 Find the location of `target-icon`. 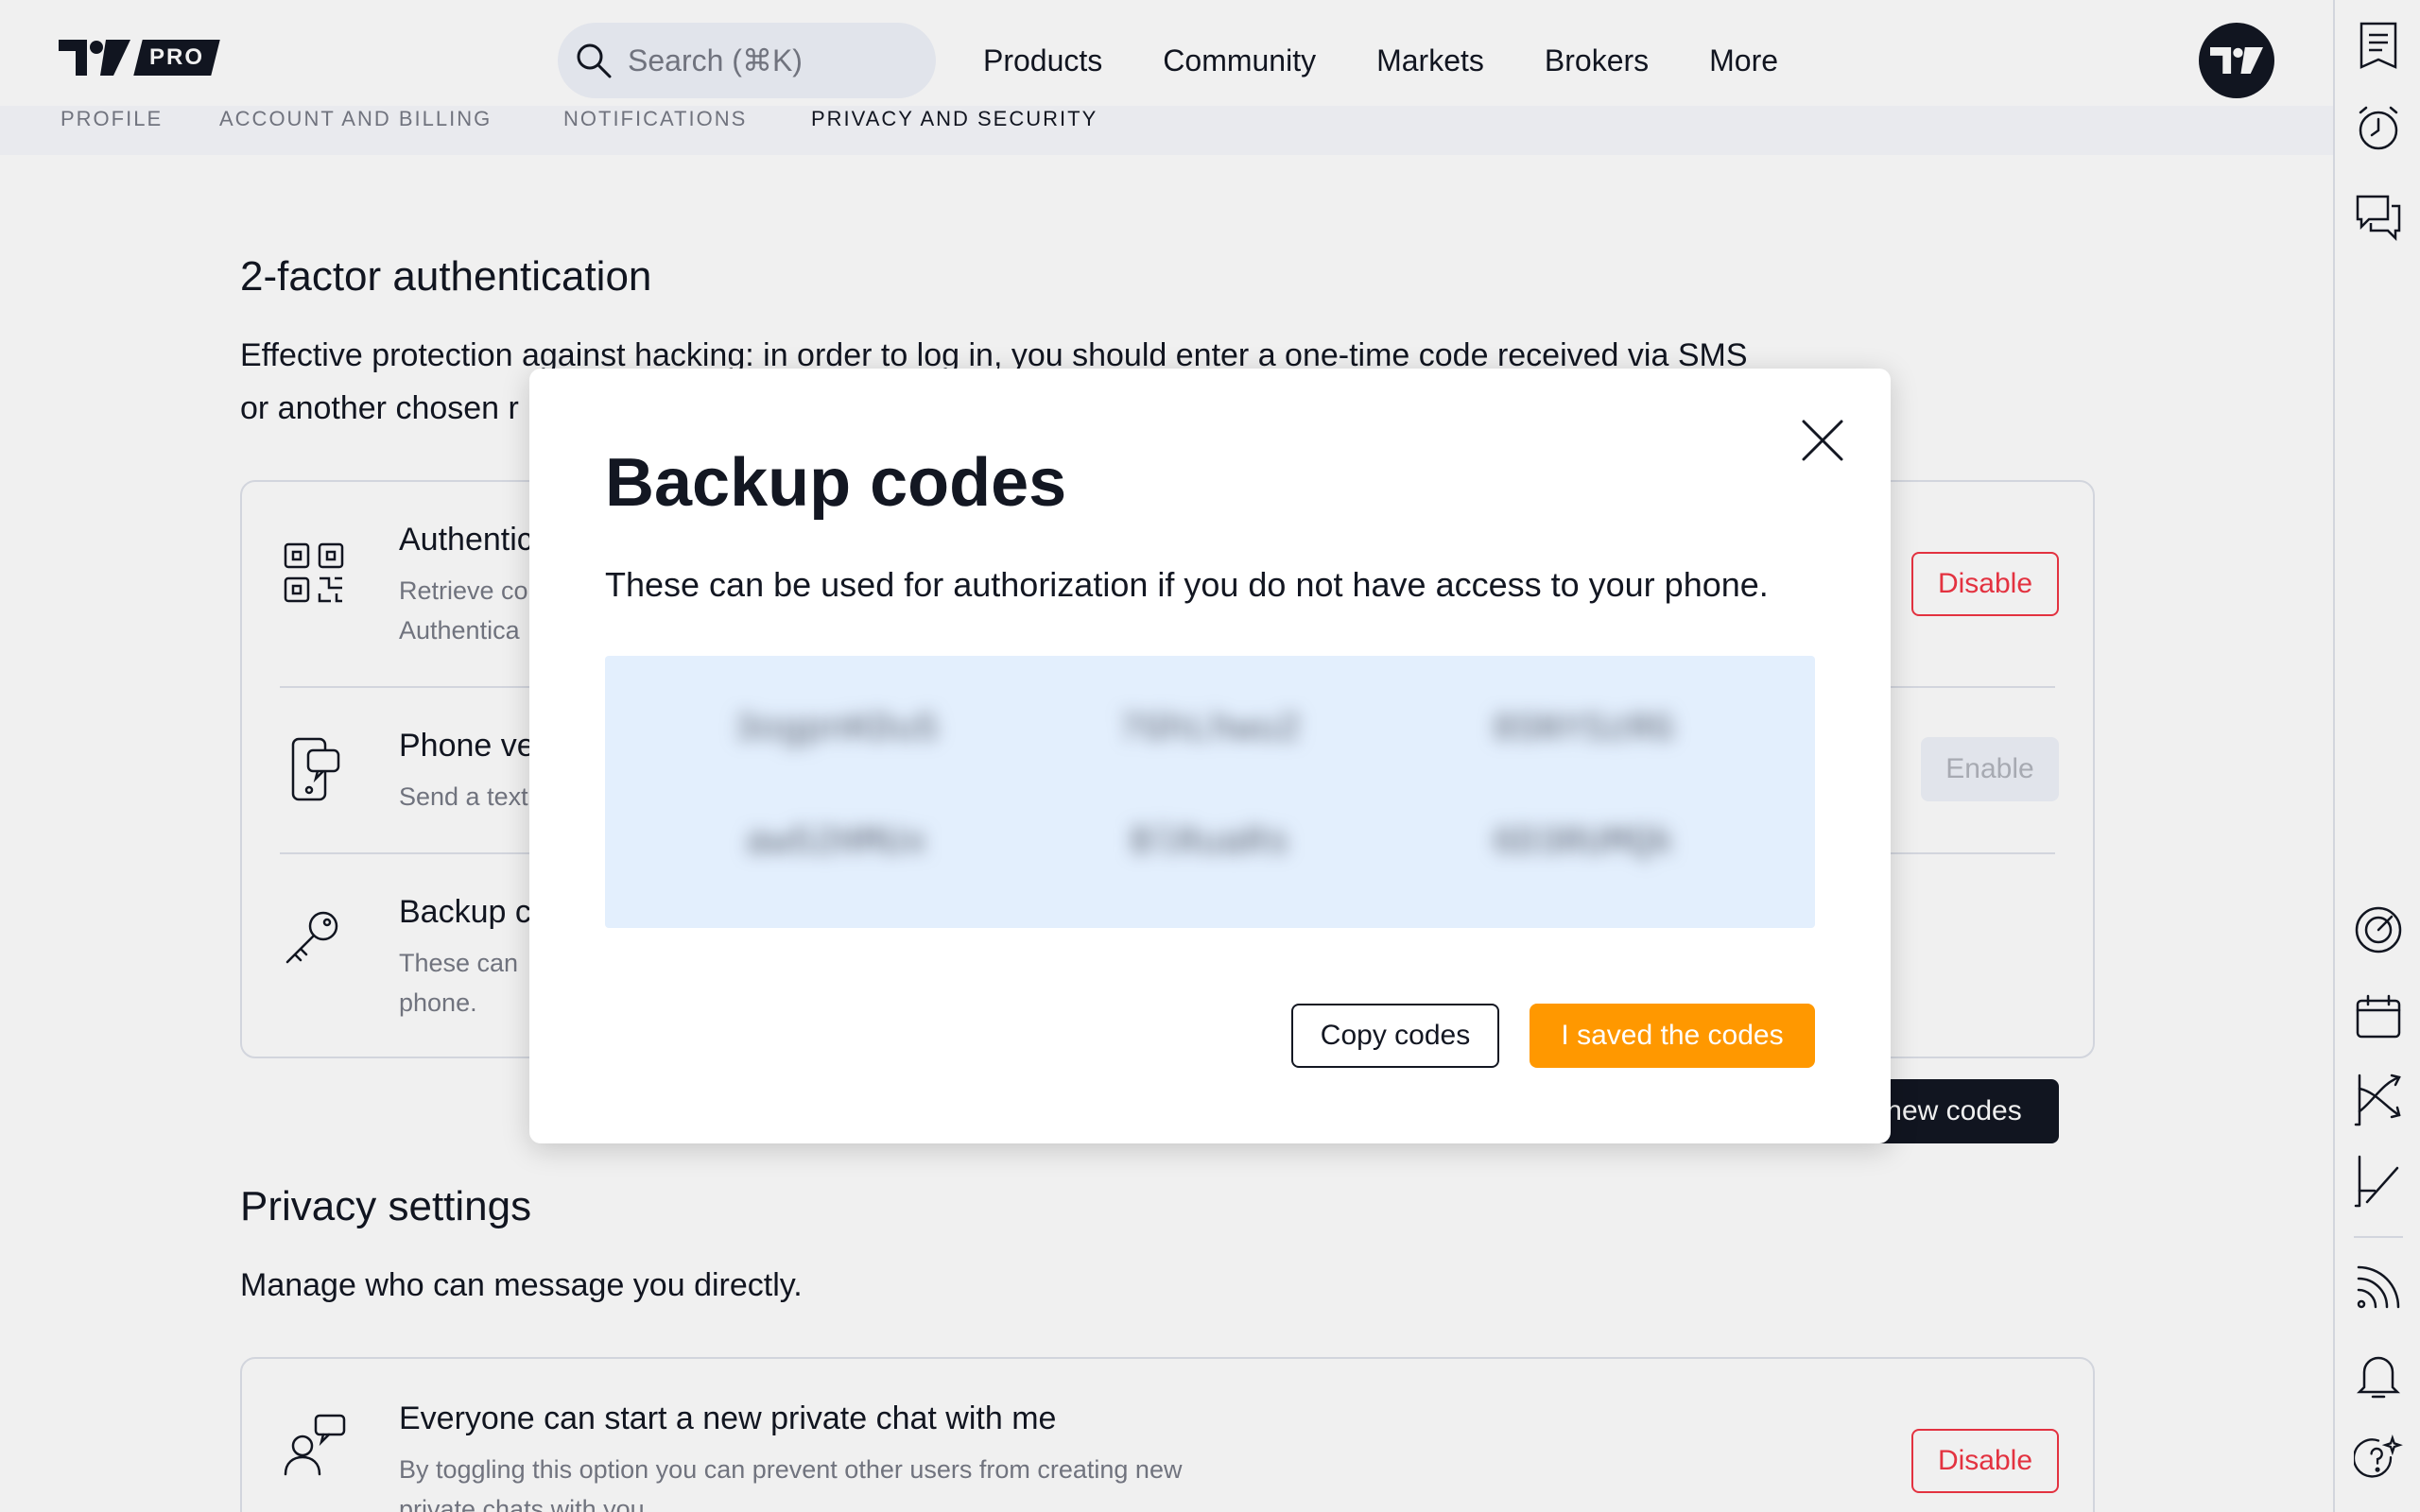

target-icon is located at coordinates (2378, 929).